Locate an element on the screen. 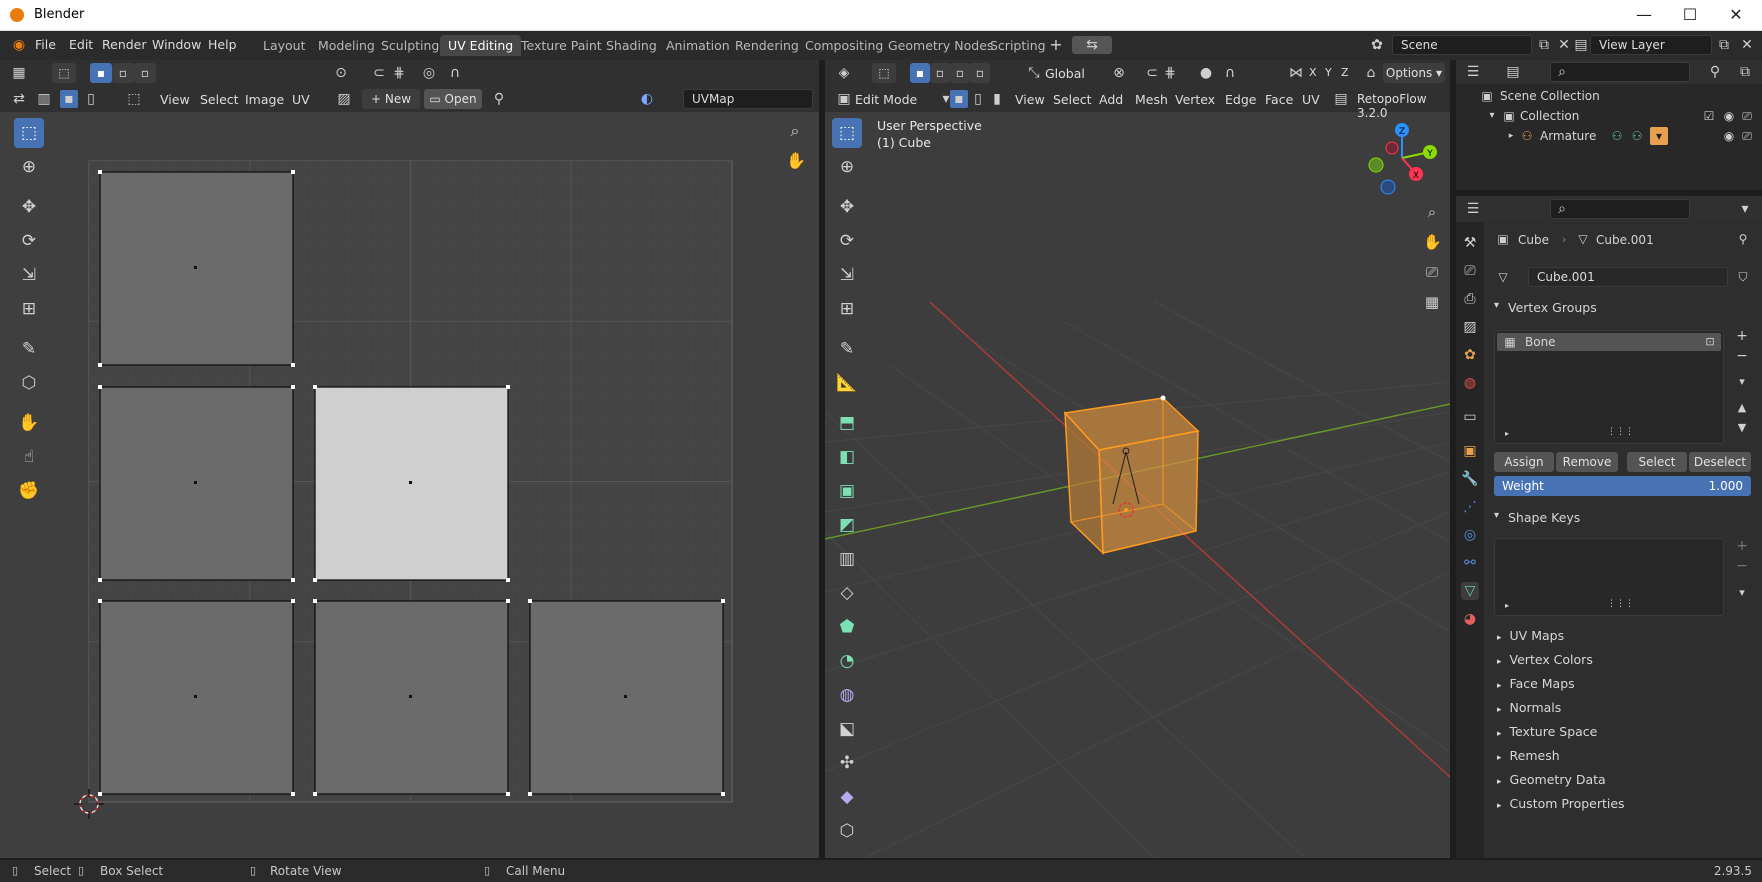 The image size is (1762, 882). fake-user-shield-icon: ⛉ is located at coordinates (1743, 277).